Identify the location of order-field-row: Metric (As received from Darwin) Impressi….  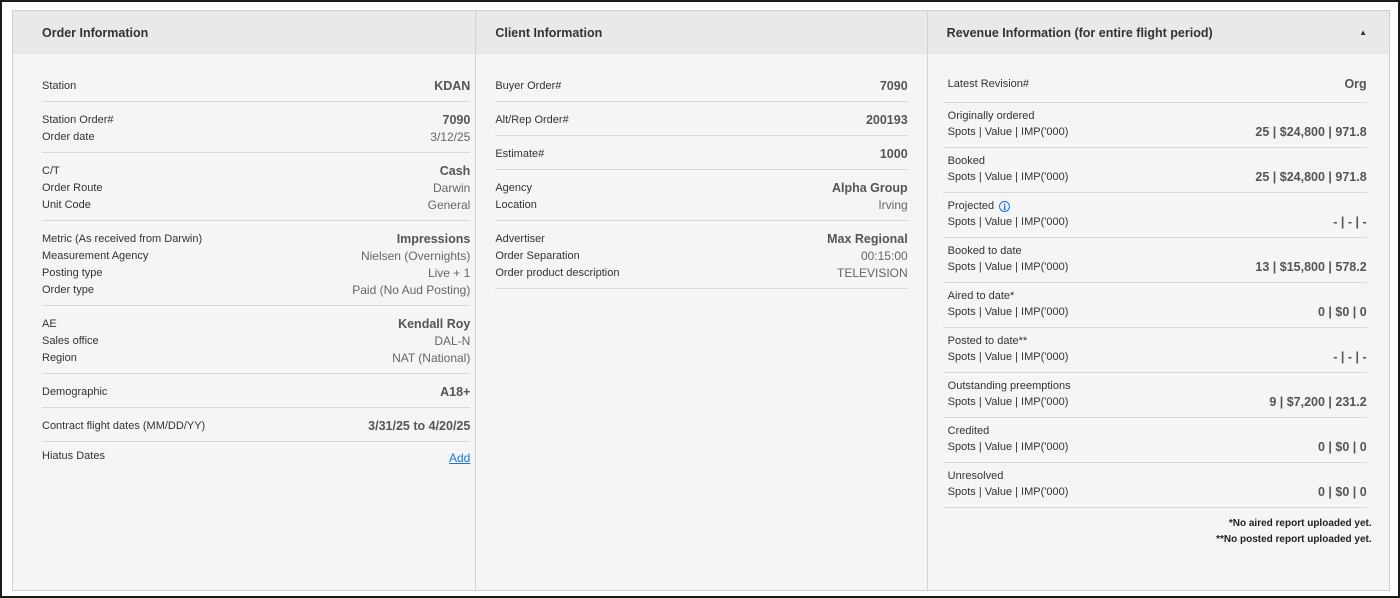
(256, 237).